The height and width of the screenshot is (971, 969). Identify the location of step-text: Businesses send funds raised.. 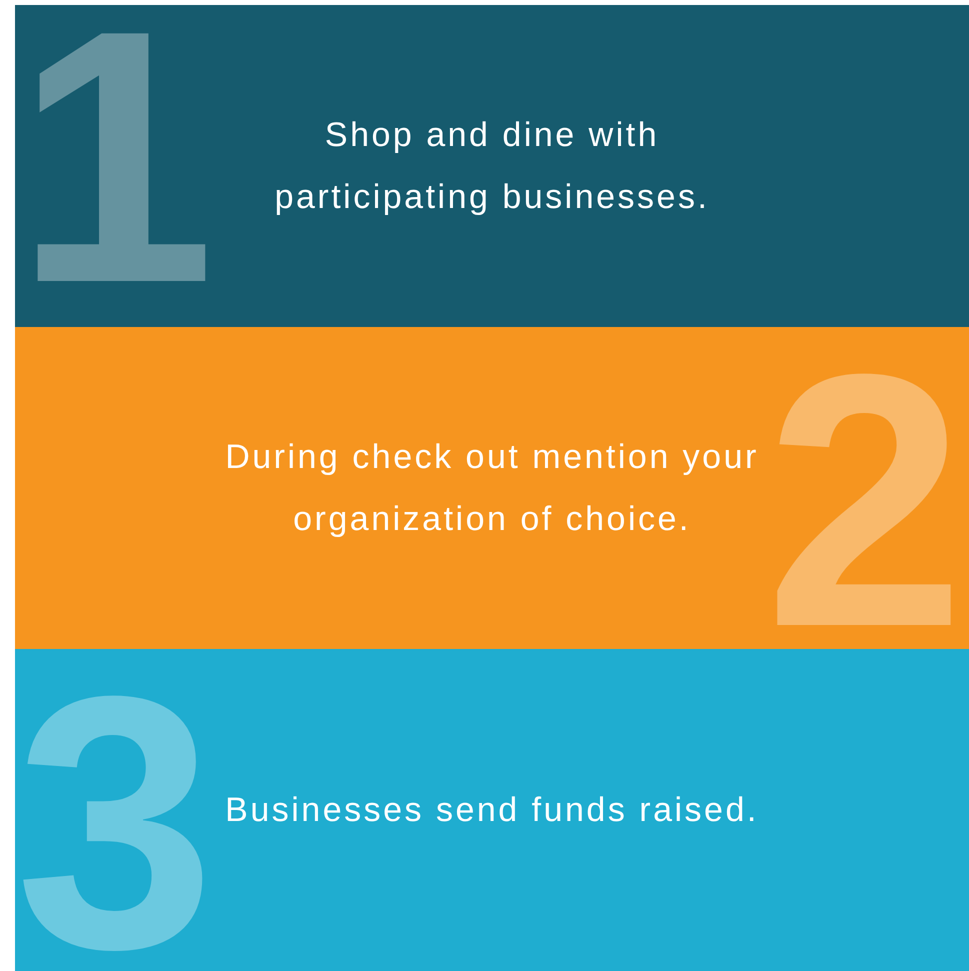
(492, 810).